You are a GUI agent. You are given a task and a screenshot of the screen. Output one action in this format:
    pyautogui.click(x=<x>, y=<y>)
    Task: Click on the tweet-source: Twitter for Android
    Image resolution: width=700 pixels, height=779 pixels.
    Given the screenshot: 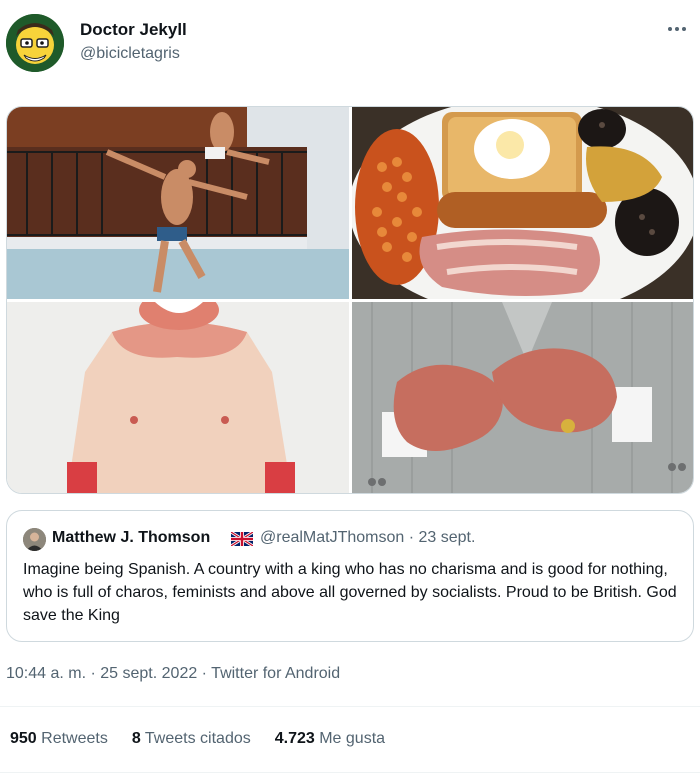 What is the action you would take?
    pyautogui.click(x=275, y=673)
    